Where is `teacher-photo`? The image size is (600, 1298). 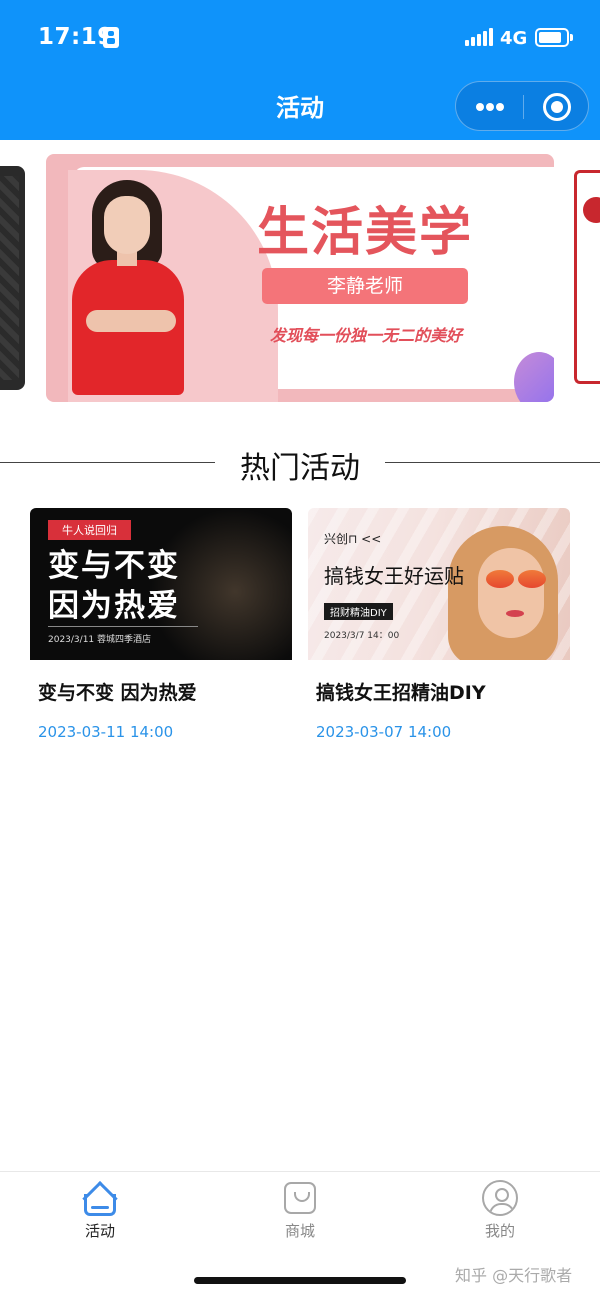 teacher-photo is located at coordinates (129, 285).